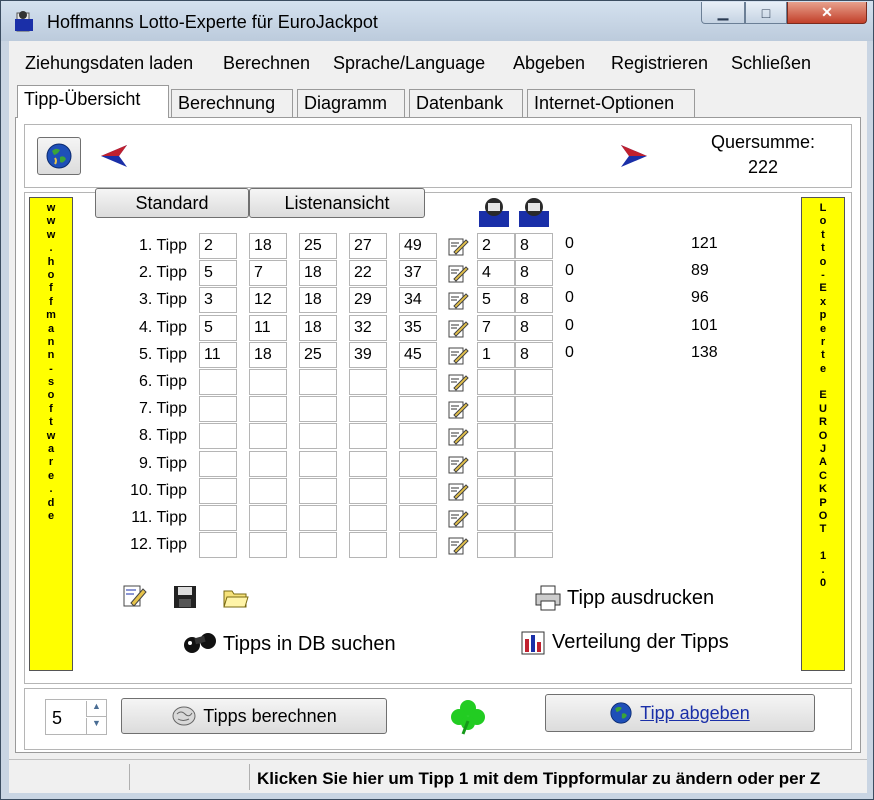  What do you see at coordinates (142, 355) in the screenshot?
I see `tipp-label: 5. Tipp` at bounding box center [142, 355].